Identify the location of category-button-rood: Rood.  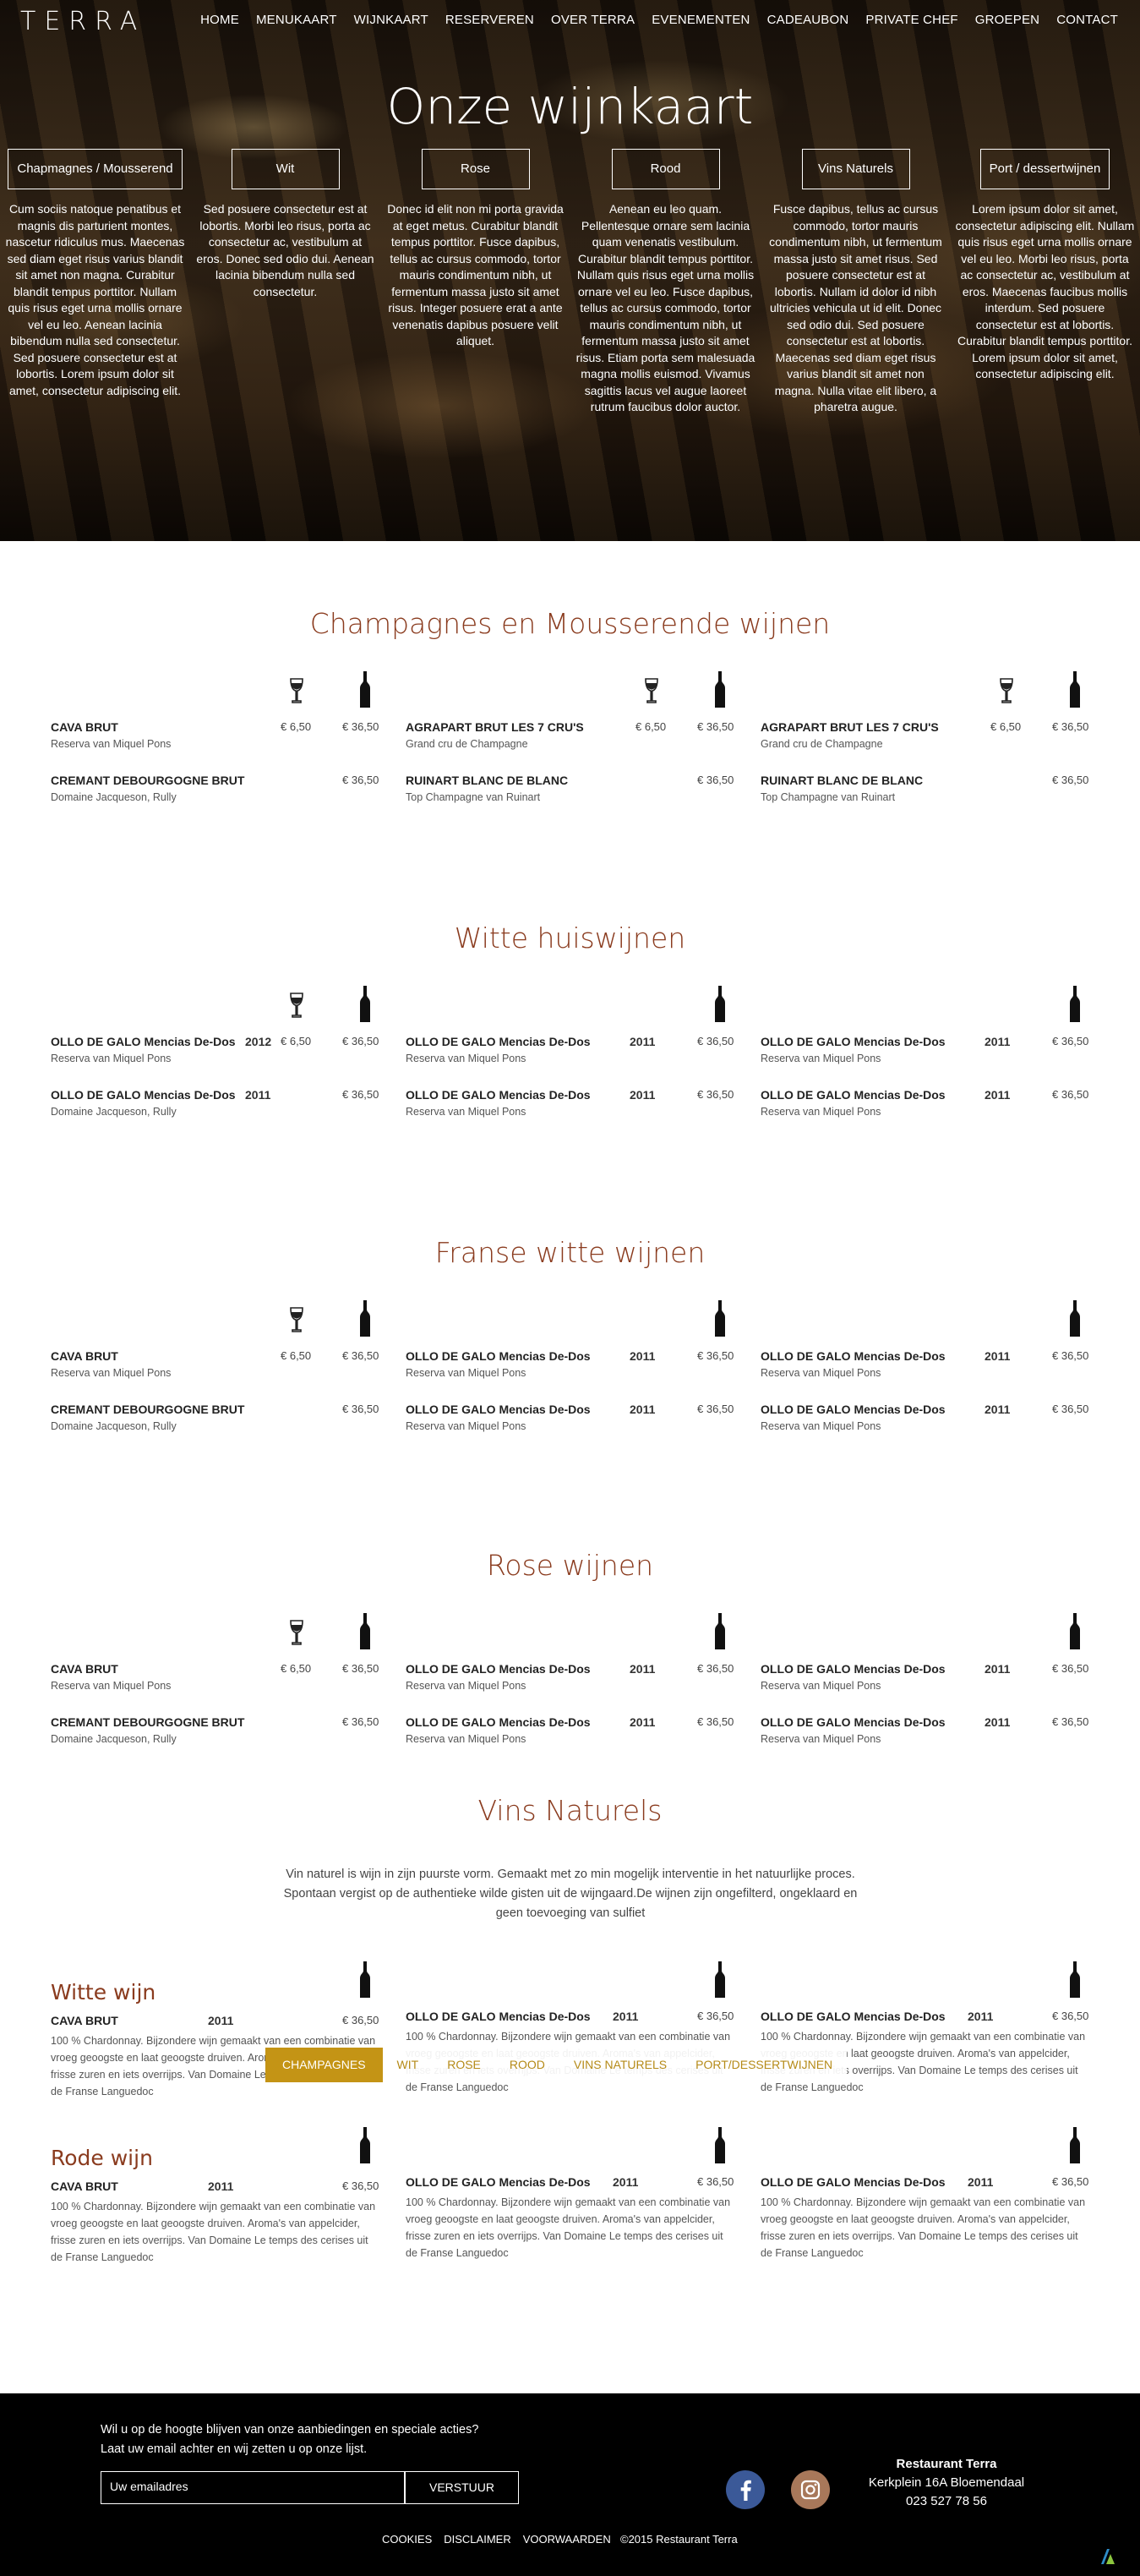
(665, 169).